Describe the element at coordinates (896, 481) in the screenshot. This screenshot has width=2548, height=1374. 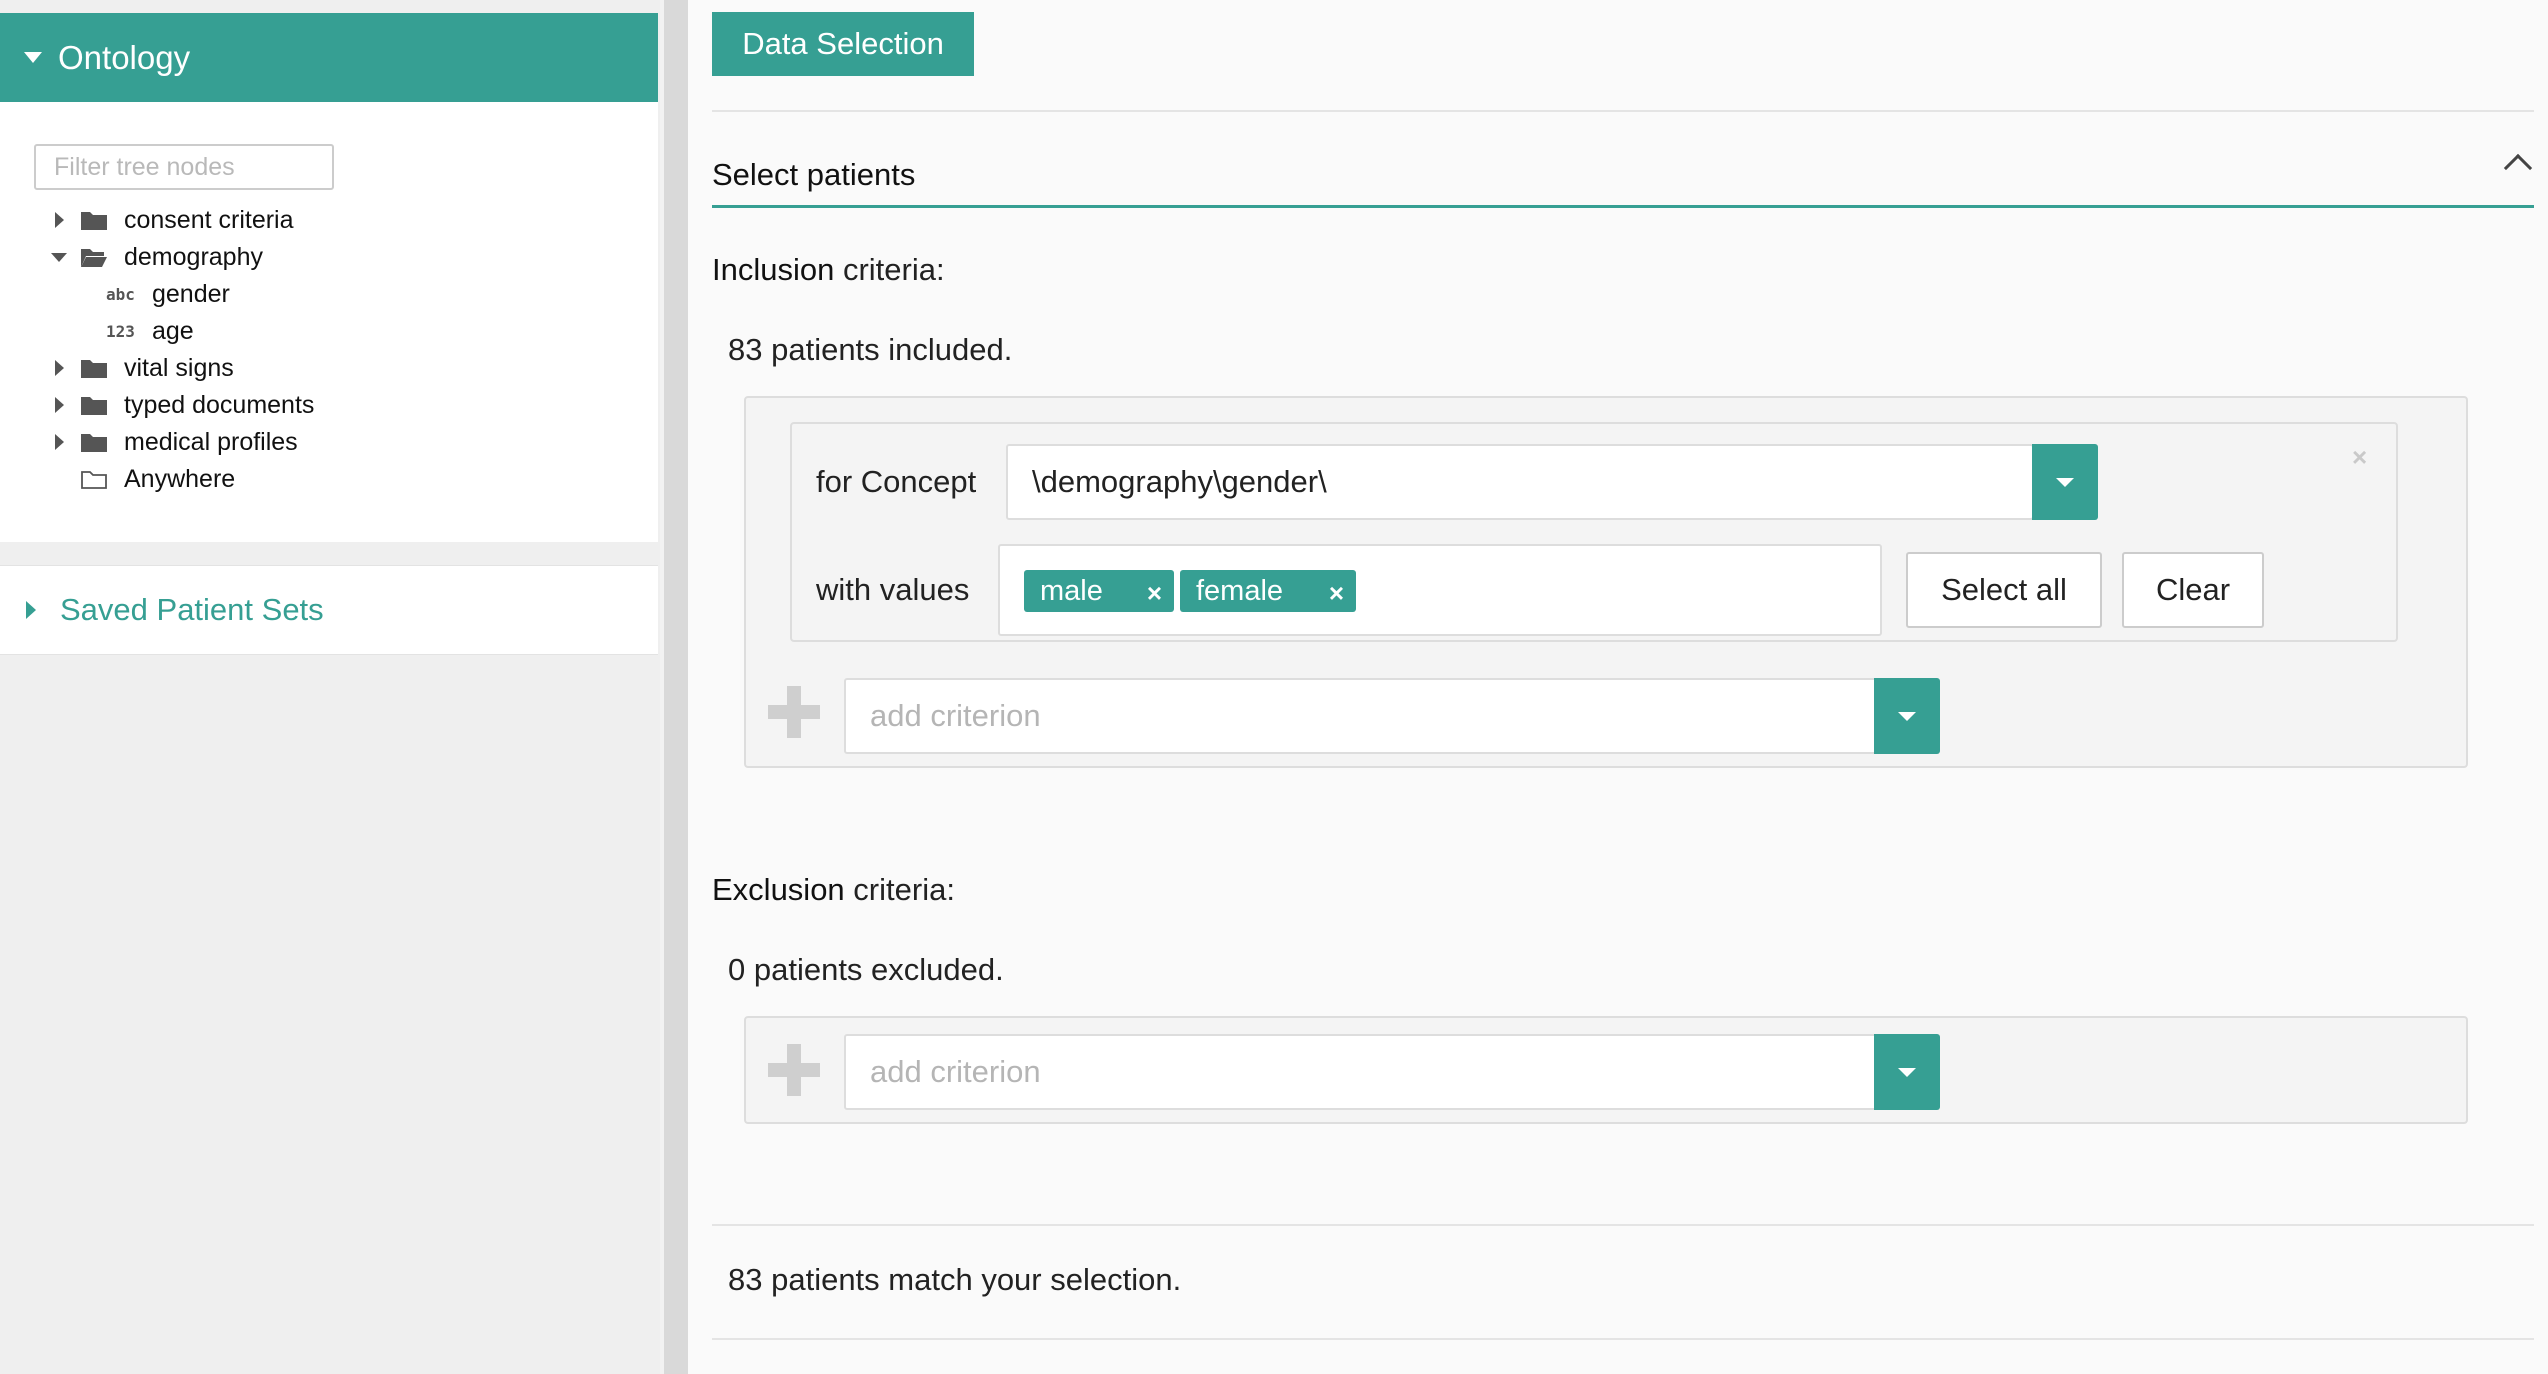
I see `for-concept-label: for Concept` at that location.